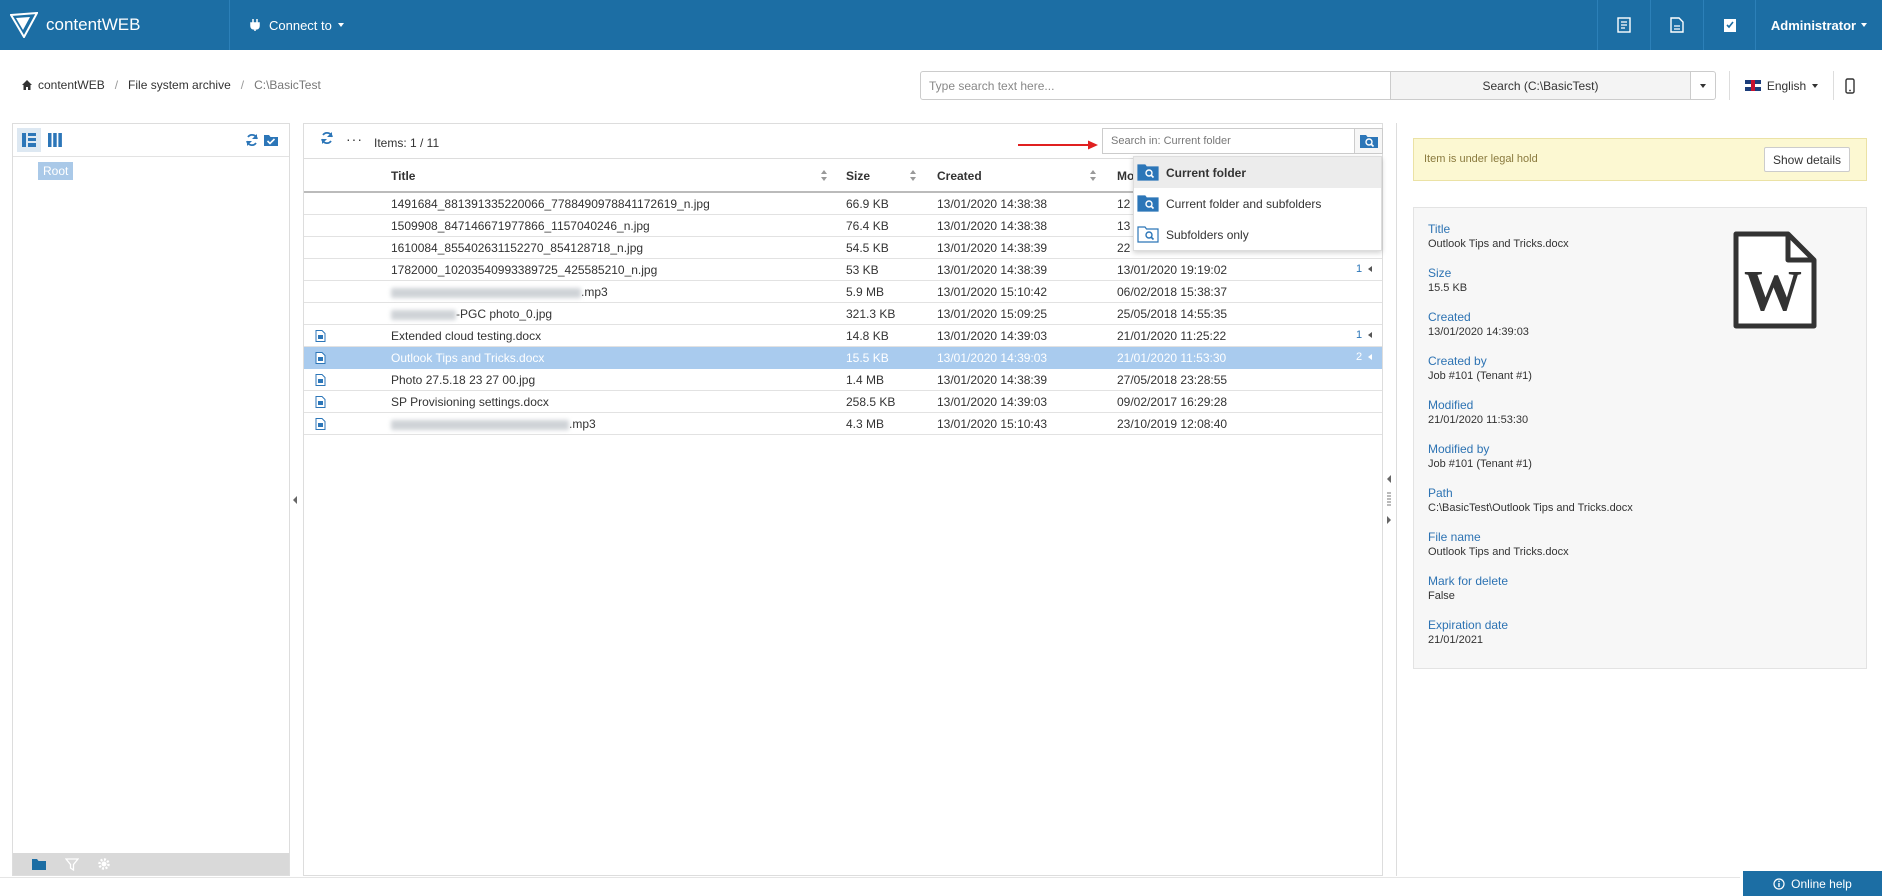 This screenshot has height=896, width=1882. Describe the element at coordinates (1640, 159) in the screenshot. I see `legal-hold-banner: Item is under legal hold Show details` at that location.